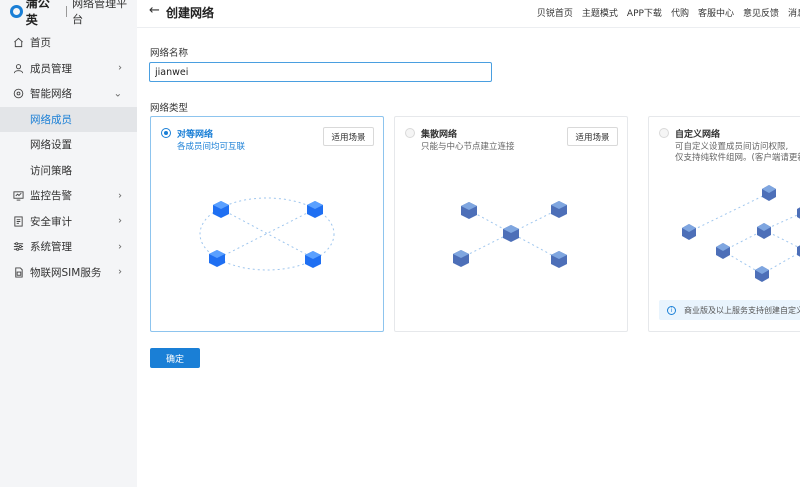 This screenshot has width=800, height=487. Describe the element at coordinates (51, 247) in the screenshot. I see `sidebar-item-label: 系统管理` at that location.